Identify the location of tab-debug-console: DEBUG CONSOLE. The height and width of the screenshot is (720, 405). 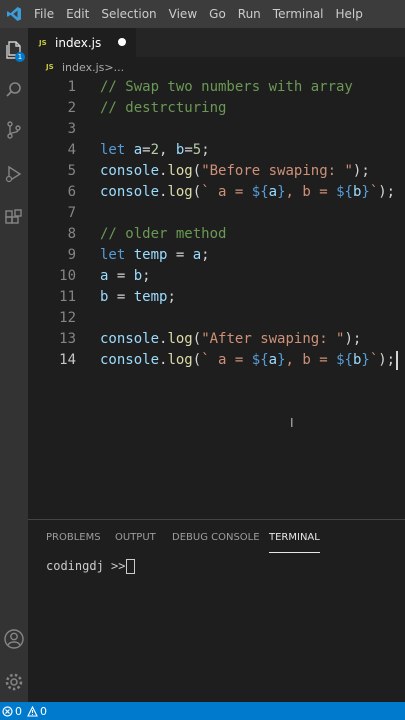
(216, 541).